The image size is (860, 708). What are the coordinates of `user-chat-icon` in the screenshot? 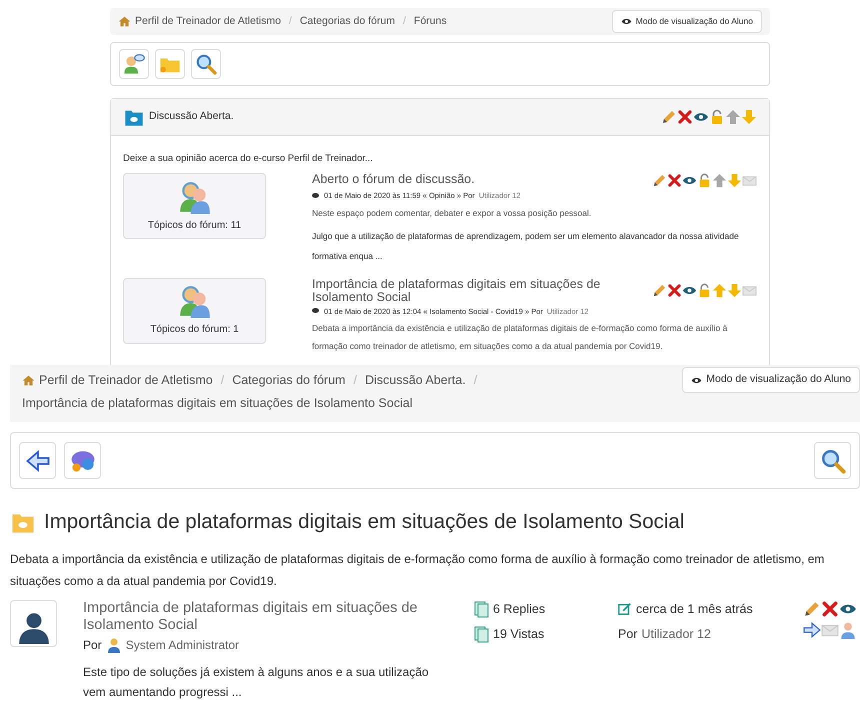 It's located at (134, 64).